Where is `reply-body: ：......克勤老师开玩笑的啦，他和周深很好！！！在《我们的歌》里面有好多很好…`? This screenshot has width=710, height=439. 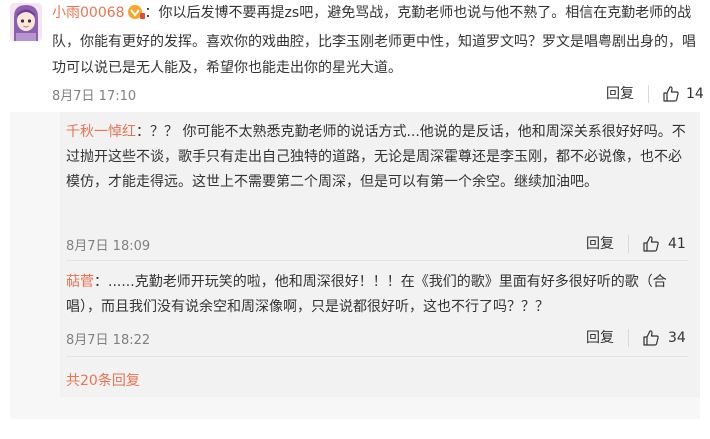 reply-body: ：......克勤老师开玩笑的啦，他和周深很好！！！在《我们的歌》里面有好多很好… is located at coordinates (366, 294).